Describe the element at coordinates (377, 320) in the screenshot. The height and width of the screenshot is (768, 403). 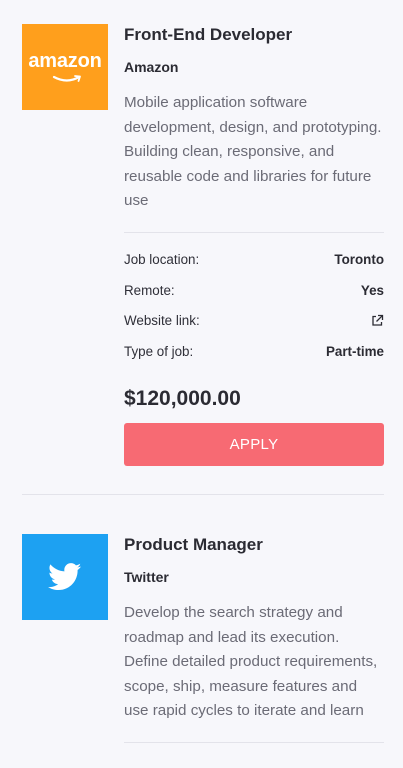
I see `external-link-icon` at that location.